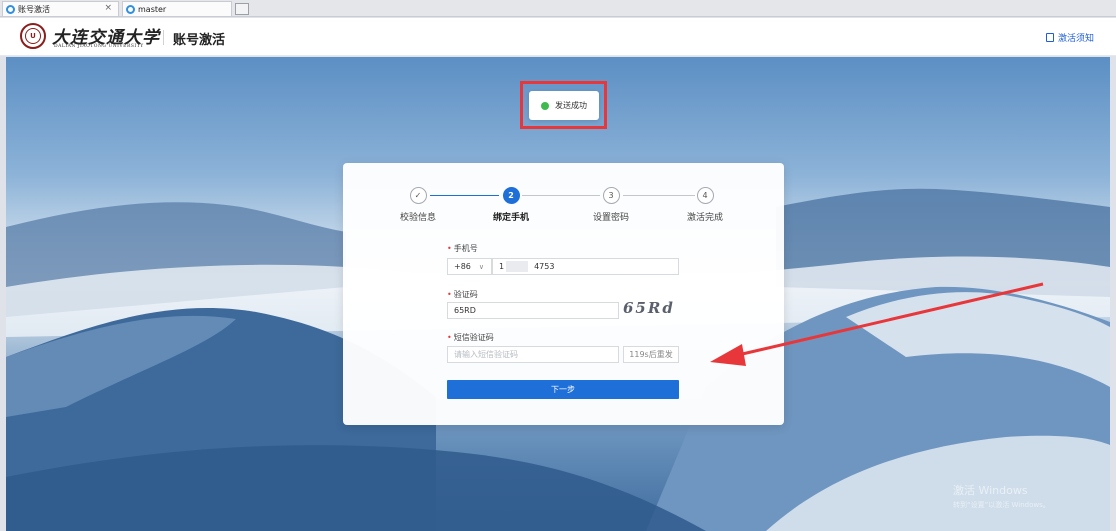 This screenshot has height=531, width=1116. What do you see at coordinates (418, 218) in the screenshot?
I see `step-label: 校验信息` at bounding box center [418, 218].